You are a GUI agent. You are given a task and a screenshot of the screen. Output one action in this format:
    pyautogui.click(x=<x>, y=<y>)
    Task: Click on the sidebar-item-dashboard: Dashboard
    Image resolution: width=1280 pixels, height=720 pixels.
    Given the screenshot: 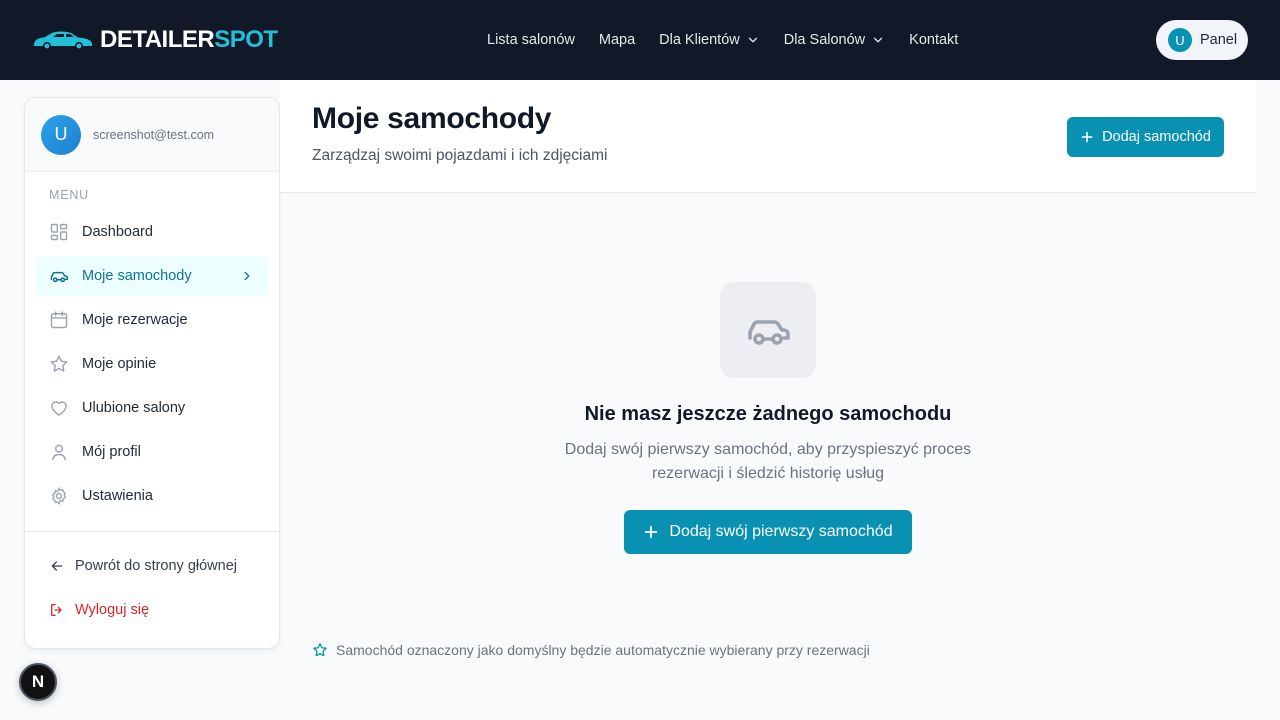 What is the action you would take?
    pyautogui.click(x=152, y=232)
    